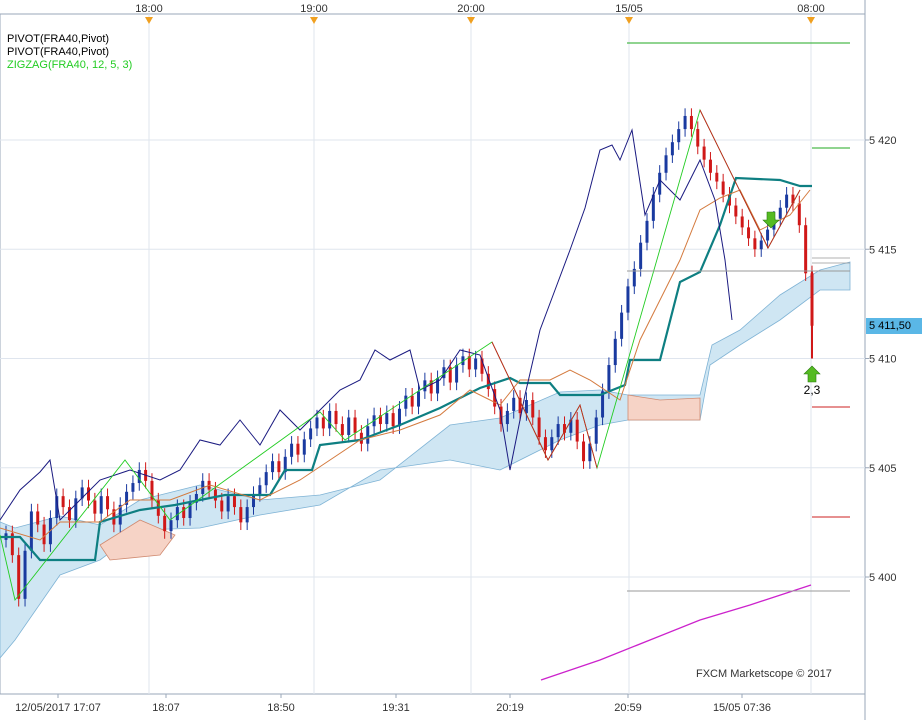 The image size is (923, 725). What do you see at coordinates (883, 360) in the screenshot?
I see `y-tick-label: 5 410` at bounding box center [883, 360].